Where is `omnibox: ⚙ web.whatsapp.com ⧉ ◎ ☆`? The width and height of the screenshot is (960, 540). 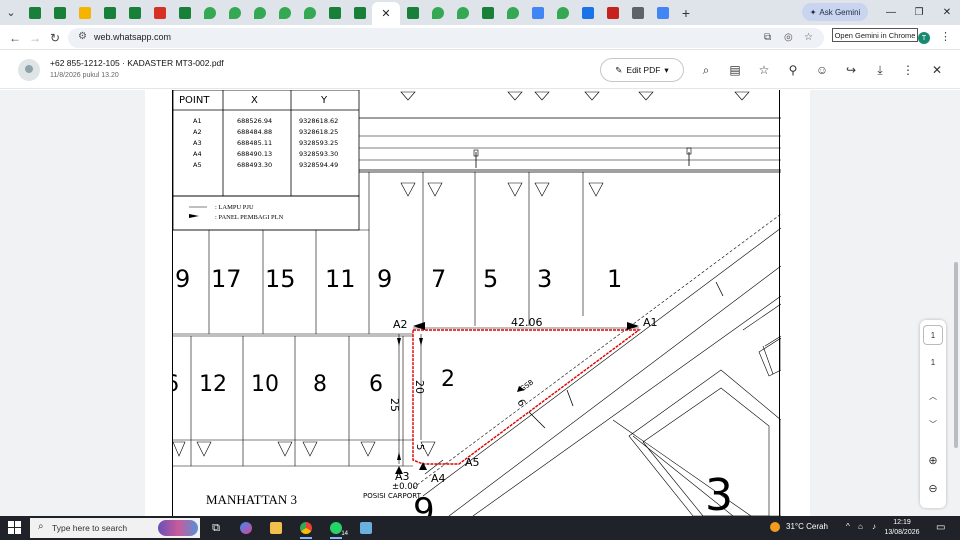 omnibox: ⚙ web.whatsapp.com ⧉ ◎ ☆ is located at coordinates (446, 38).